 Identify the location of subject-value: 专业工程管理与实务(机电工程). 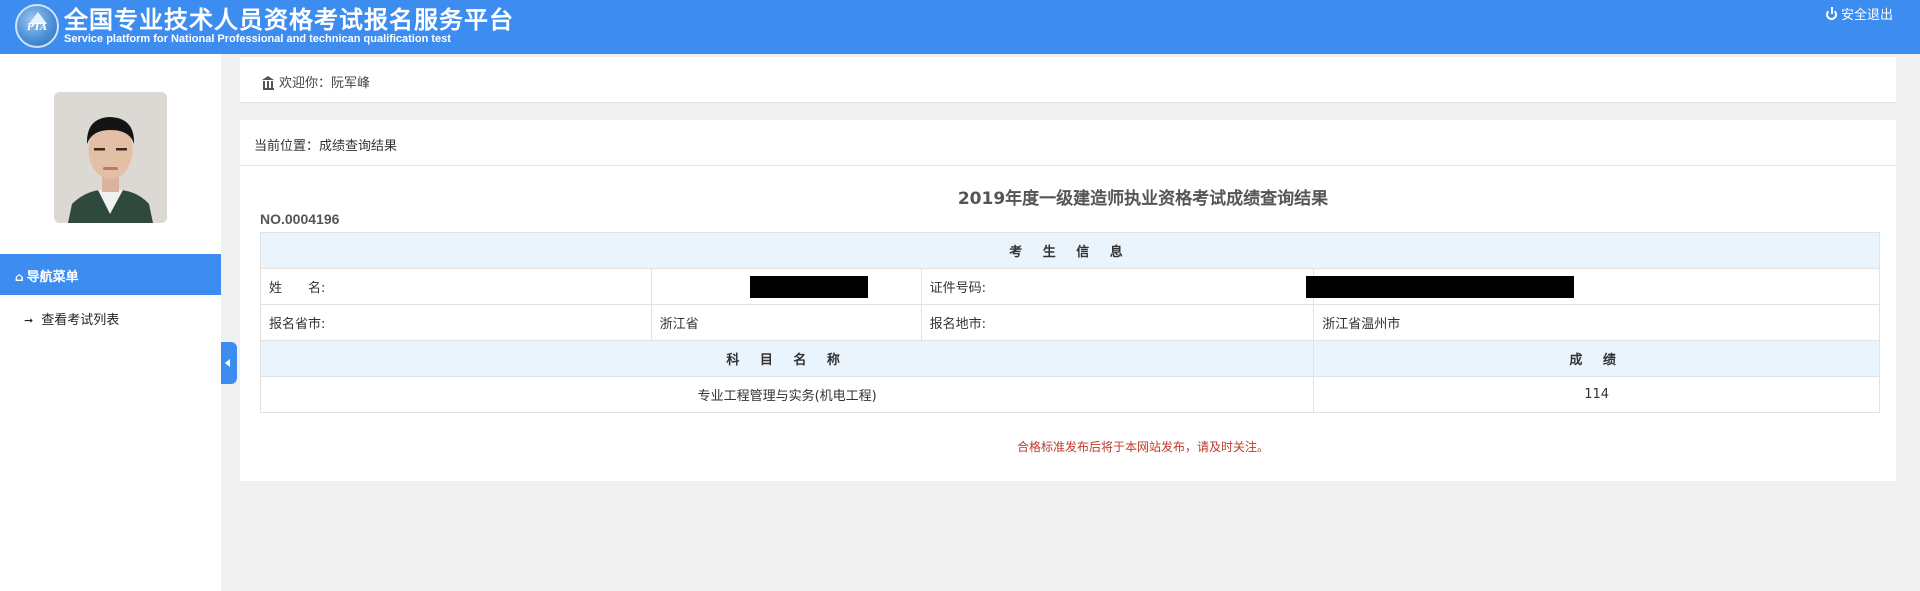
(787, 394).